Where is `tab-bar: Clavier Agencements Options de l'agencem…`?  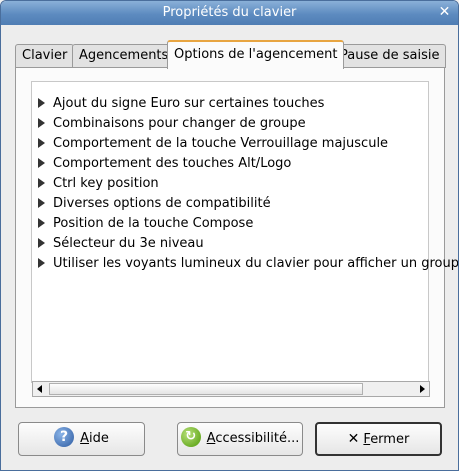
tab-bar: Clavier Agencements Options de l'agencem… is located at coordinates (231, 54).